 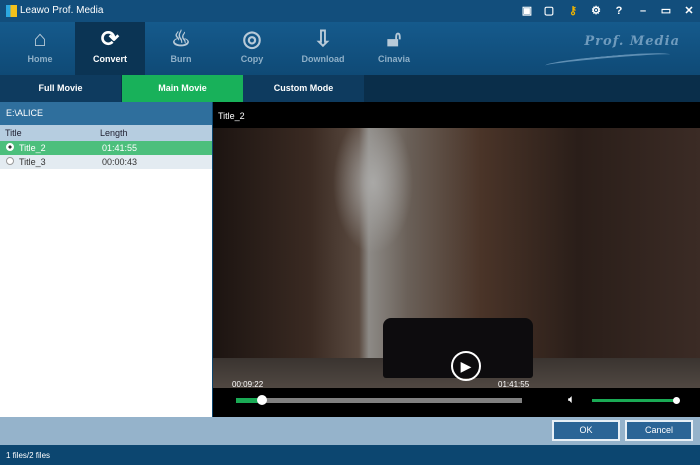 I want to click on column-header: Title Length, so click(x=106, y=133).